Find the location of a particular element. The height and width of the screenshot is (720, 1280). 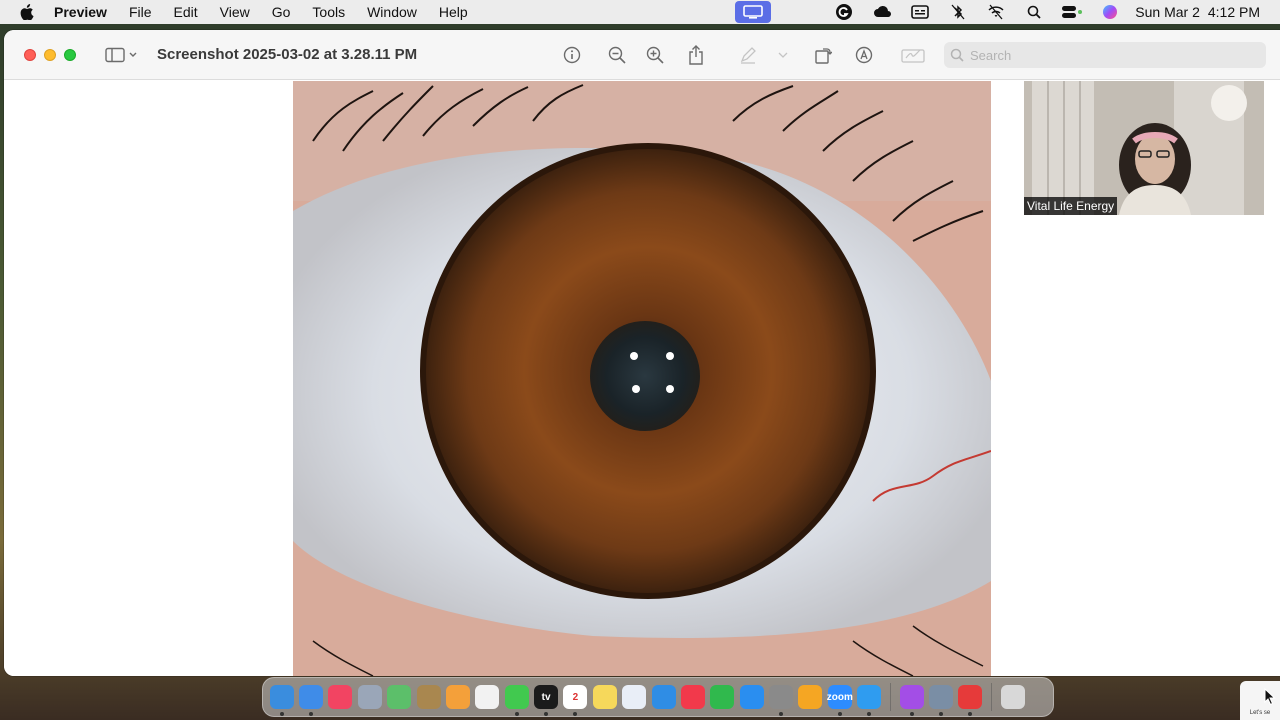

dock-app-store-icon is located at coordinates (751, 697).